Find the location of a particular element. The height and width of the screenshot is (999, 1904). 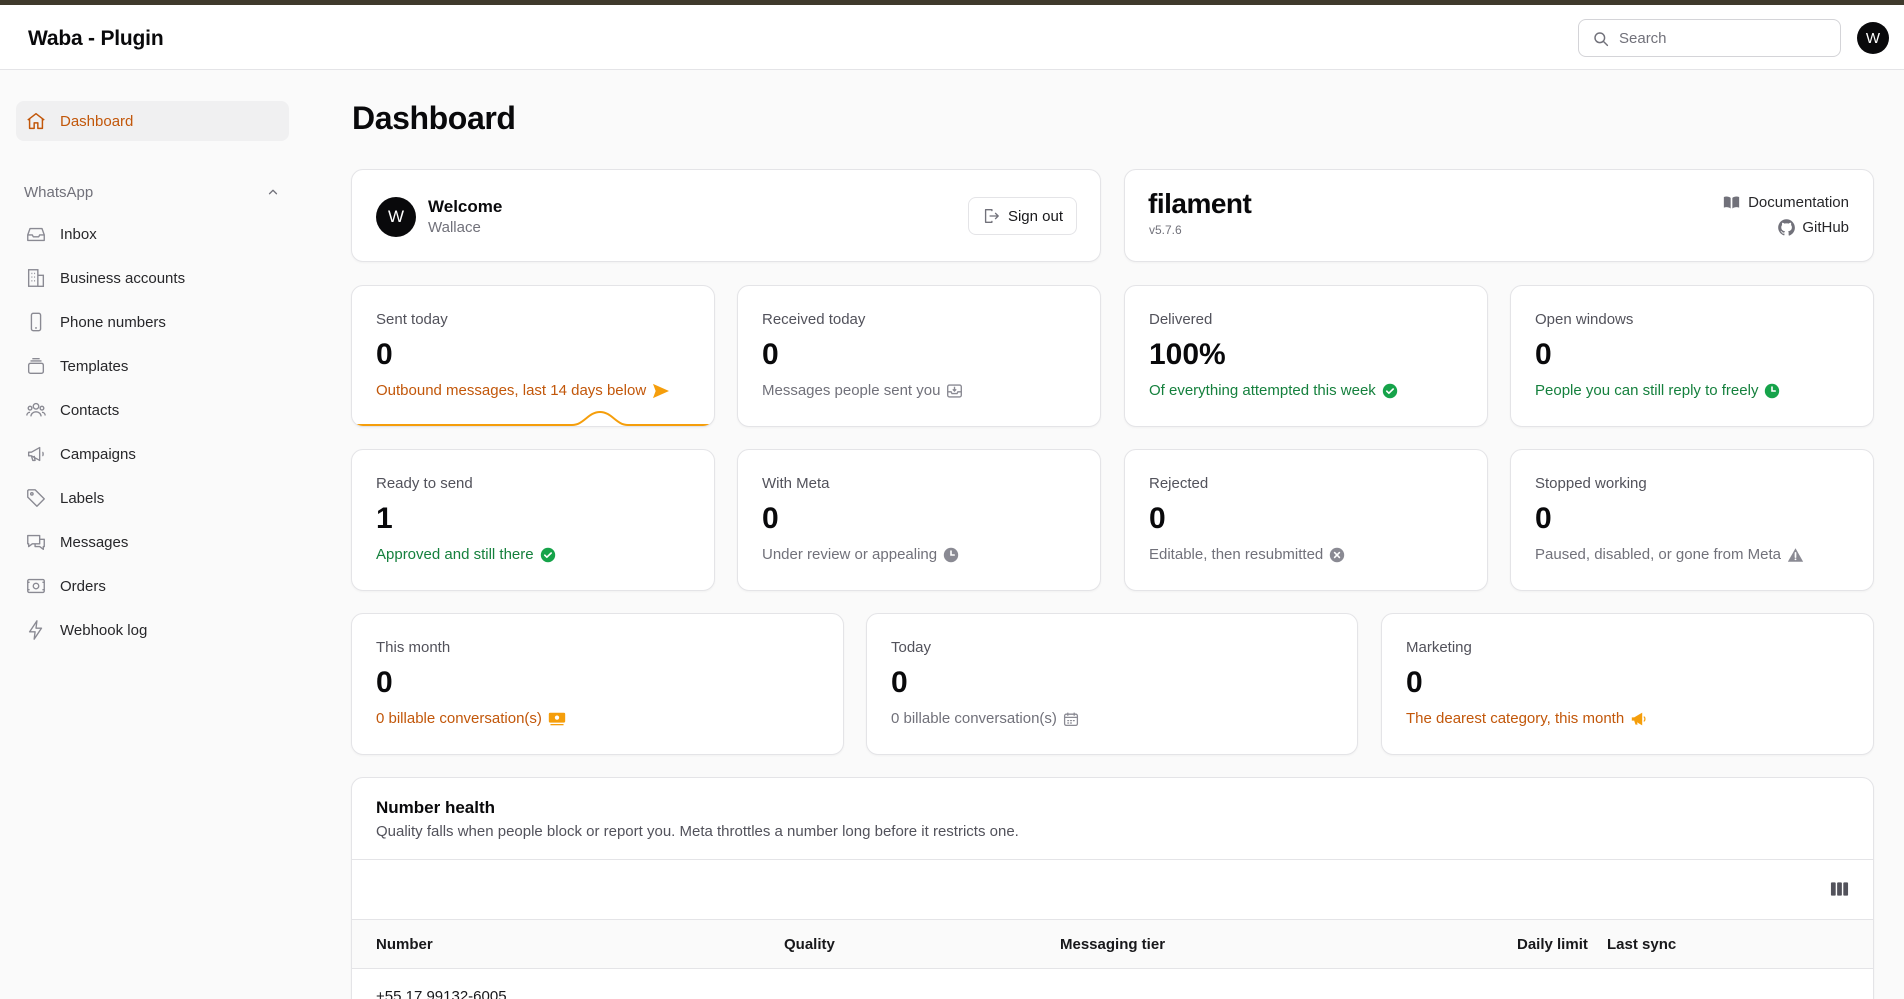

sign-out-label: Sign out is located at coordinates (1035, 216).